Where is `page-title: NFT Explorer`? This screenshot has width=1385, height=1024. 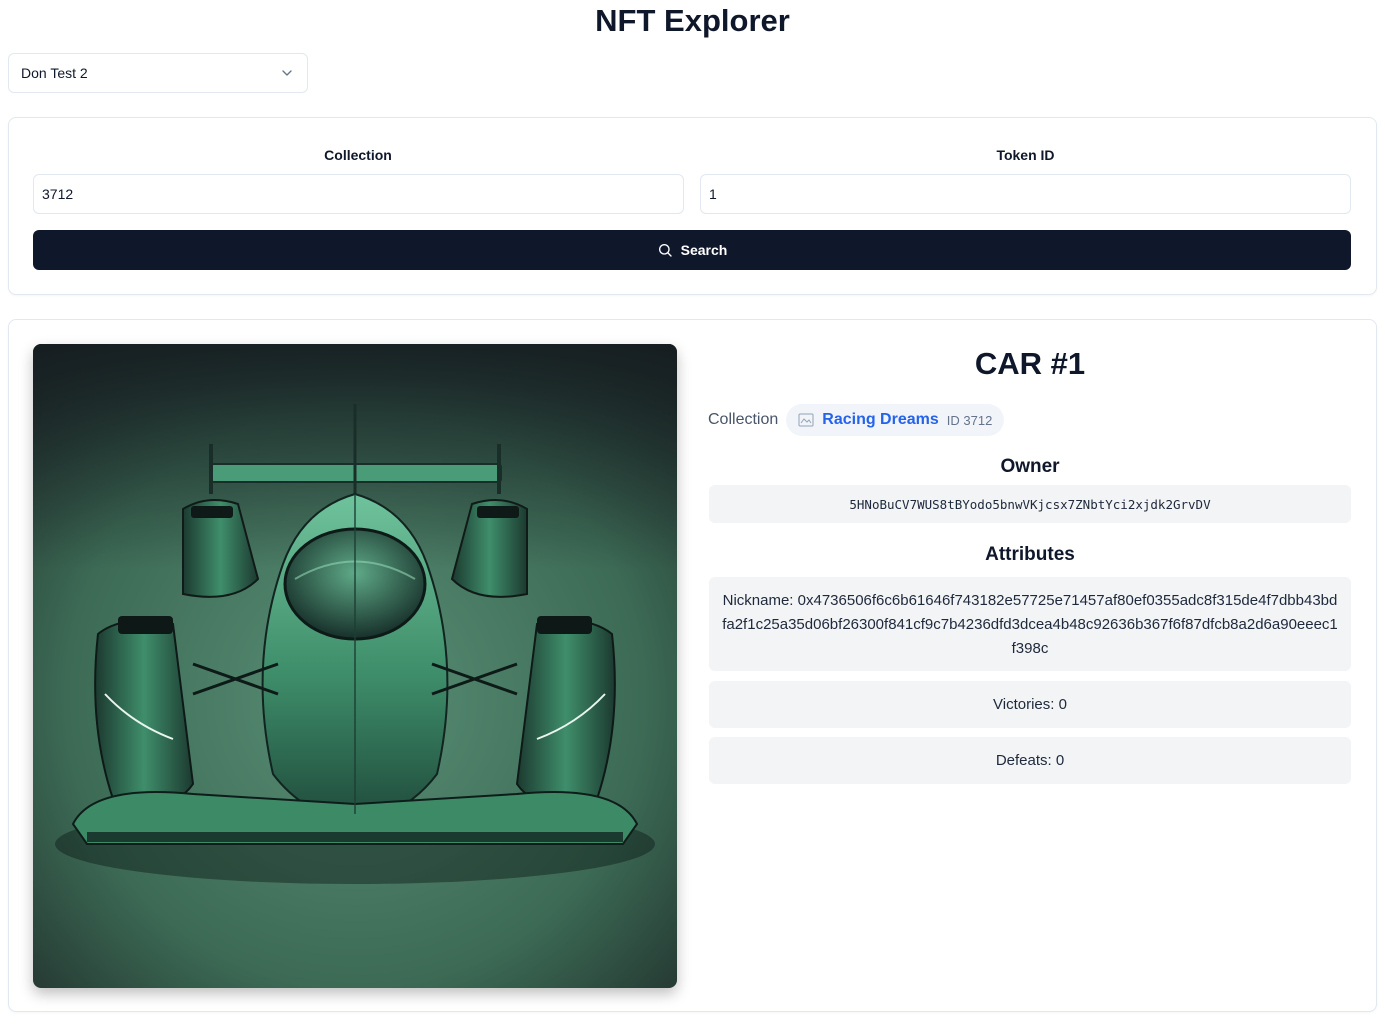 page-title: NFT Explorer is located at coordinates (692, 20).